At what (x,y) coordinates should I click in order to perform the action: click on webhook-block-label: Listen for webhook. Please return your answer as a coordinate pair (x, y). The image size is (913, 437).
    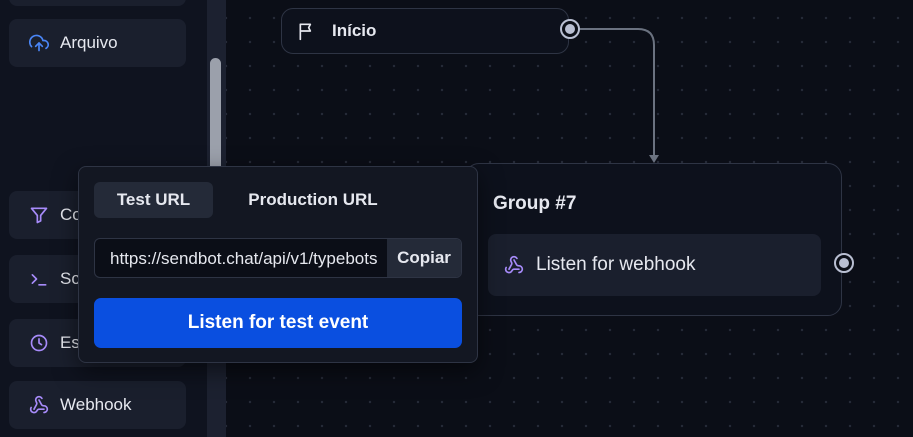
    Looking at the image, I should click on (616, 264).